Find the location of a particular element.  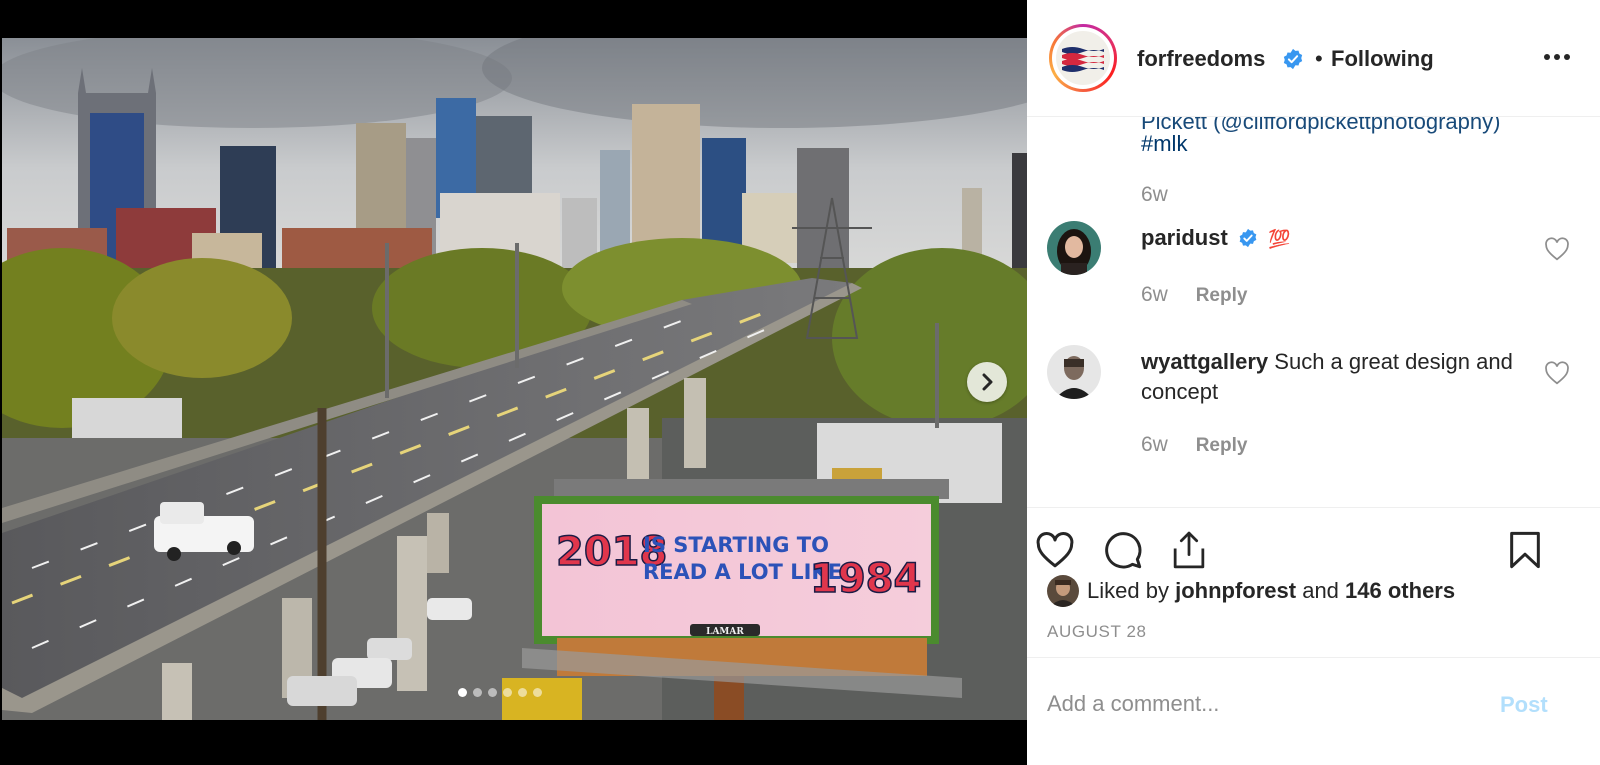

chevron-right-icon is located at coordinates (987, 382).